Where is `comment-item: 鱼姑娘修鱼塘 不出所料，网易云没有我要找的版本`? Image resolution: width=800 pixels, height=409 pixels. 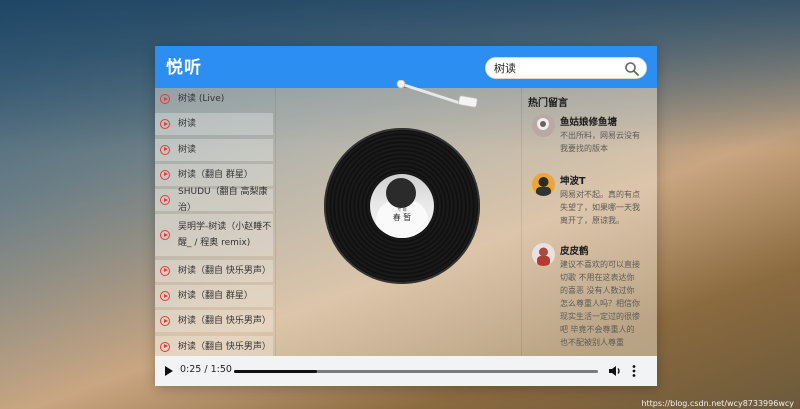
comment-item: 鱼姑娘修鱼塘 不出所料，网易云没有我要找的版本 is located at coordinates (594, 136).